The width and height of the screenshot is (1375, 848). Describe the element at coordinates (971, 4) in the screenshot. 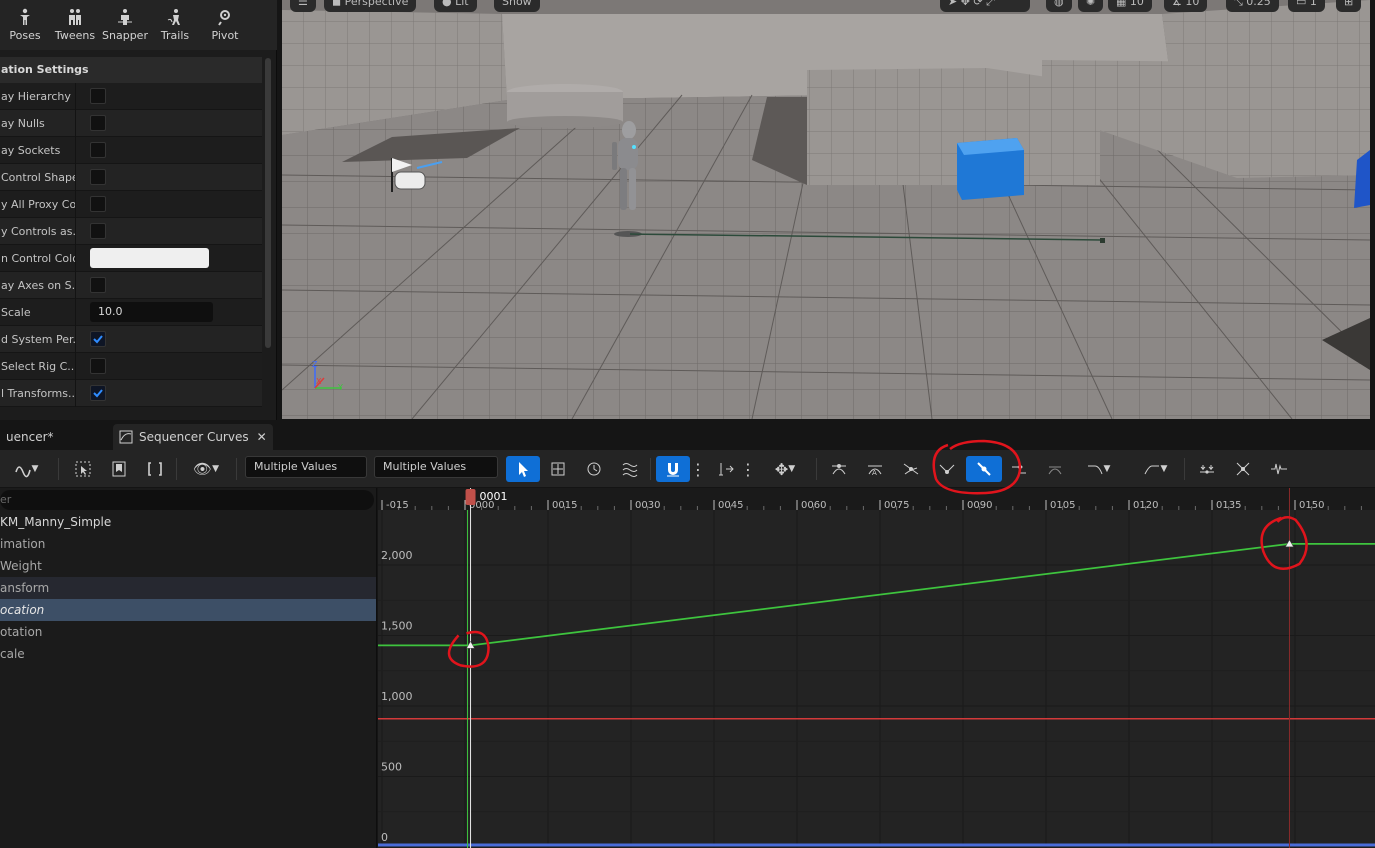

I see `select-icon: ➤ ✥ ⟳ ⤢` at that location.